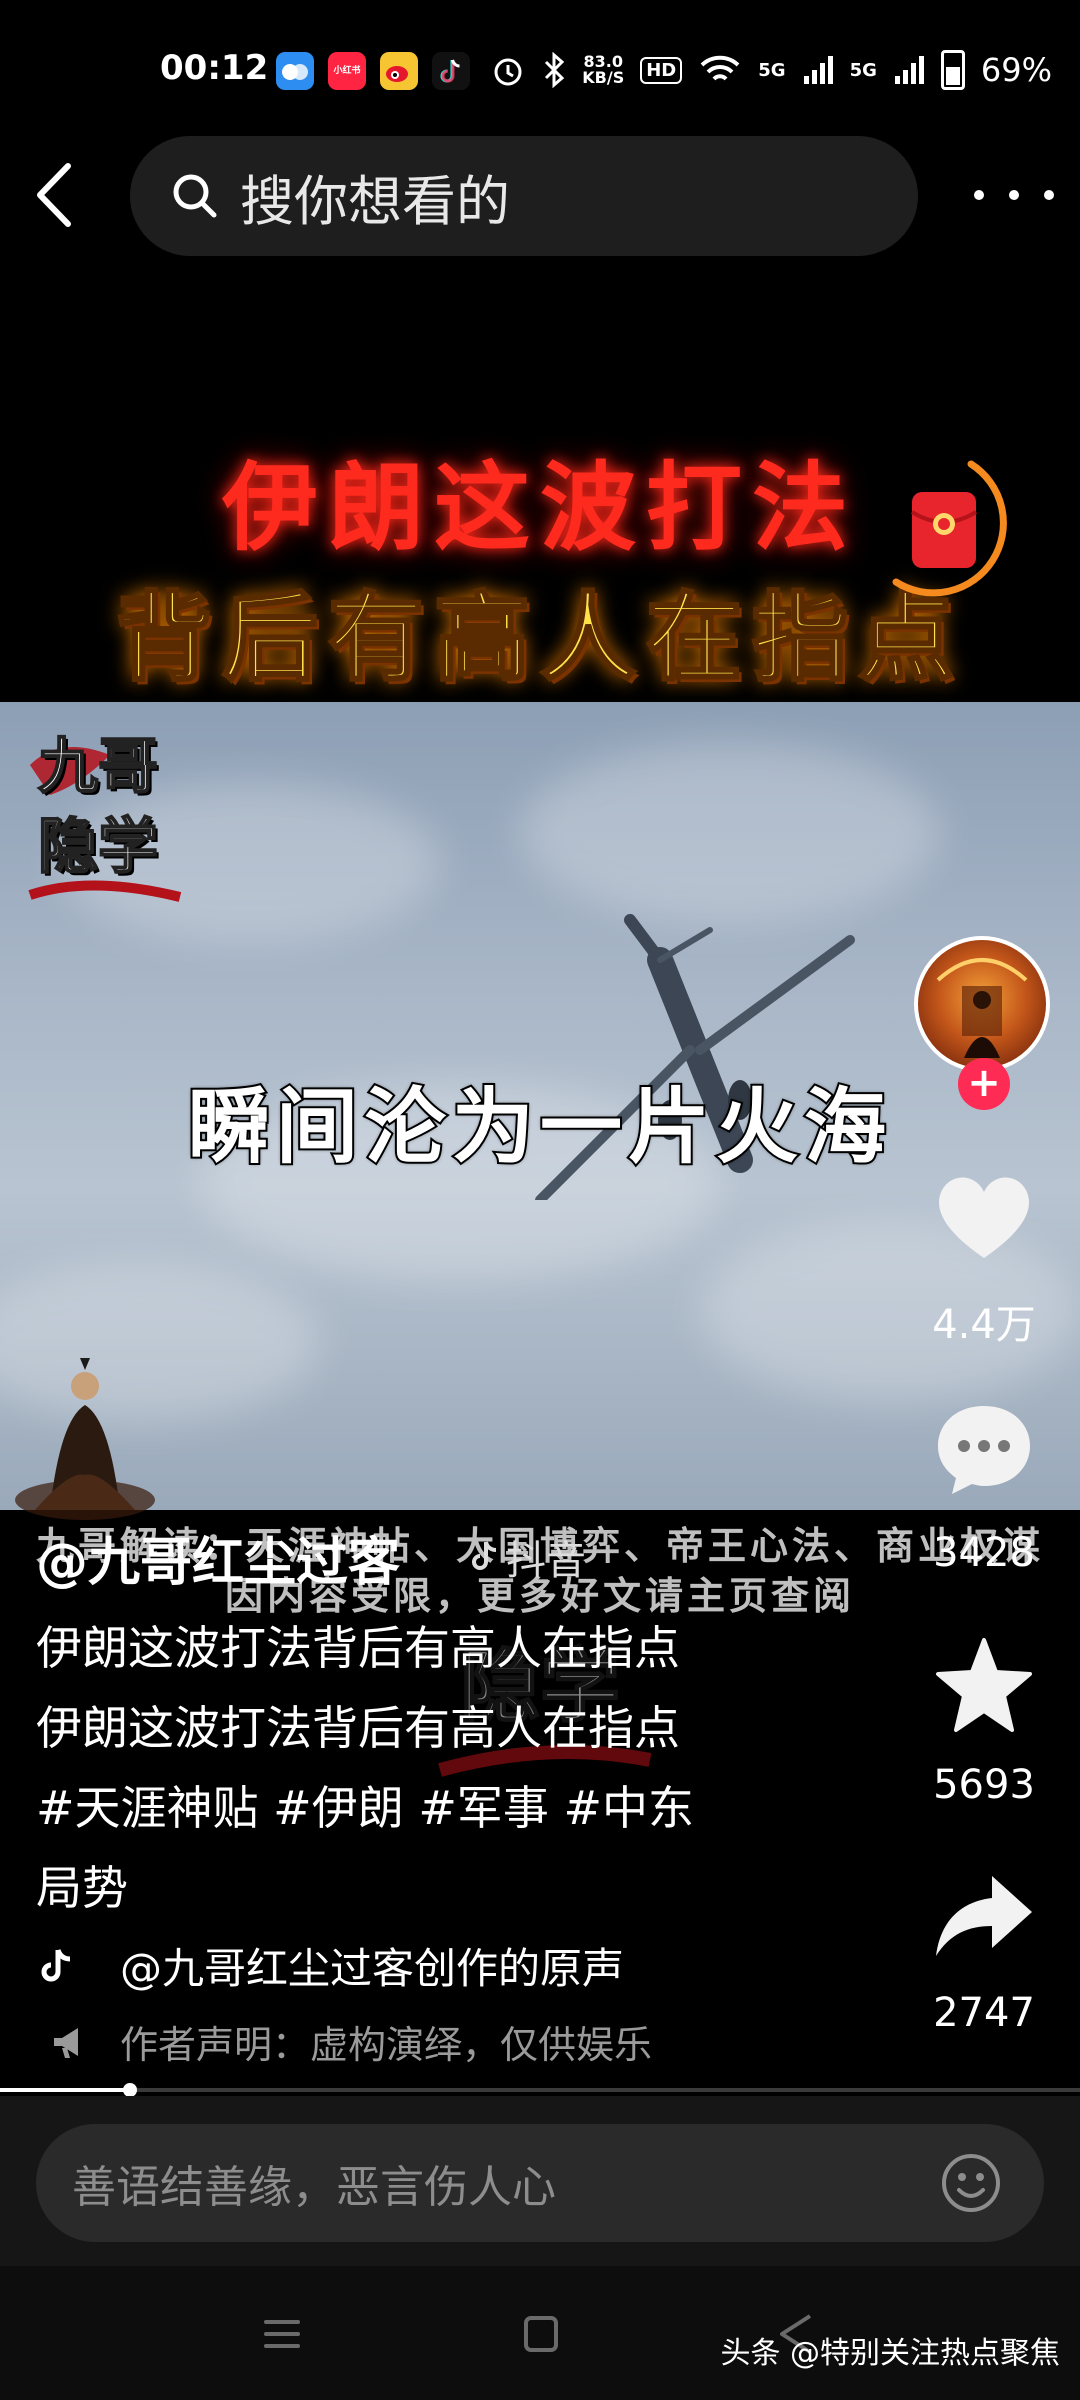 The height and width of the screenshot is (2400, 1080). I want to click on recent-apps-button, so click(282, 2334).